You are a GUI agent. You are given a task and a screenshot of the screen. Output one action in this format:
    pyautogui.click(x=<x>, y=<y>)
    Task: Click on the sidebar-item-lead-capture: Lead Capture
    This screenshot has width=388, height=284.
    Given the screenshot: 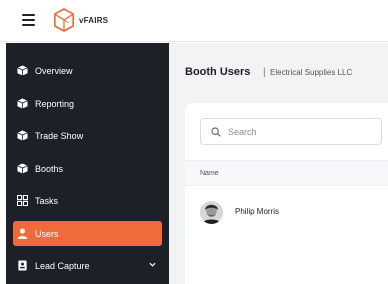 What is the action you would take?
    pyautogui.click(x=87, y=265)
    